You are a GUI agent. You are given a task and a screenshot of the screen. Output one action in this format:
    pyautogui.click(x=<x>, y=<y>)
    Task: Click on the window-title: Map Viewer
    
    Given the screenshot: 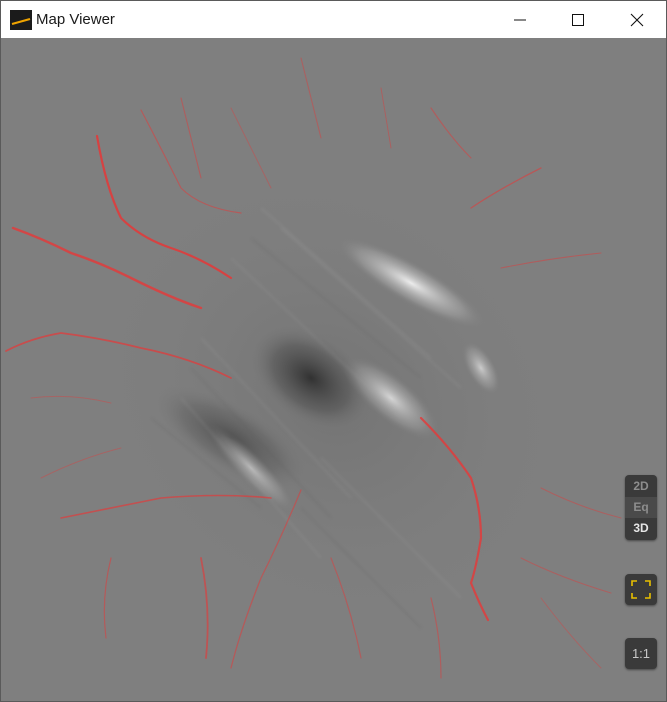 What is the action you would take?
    pyautogui.click(x=75, y=19)
    